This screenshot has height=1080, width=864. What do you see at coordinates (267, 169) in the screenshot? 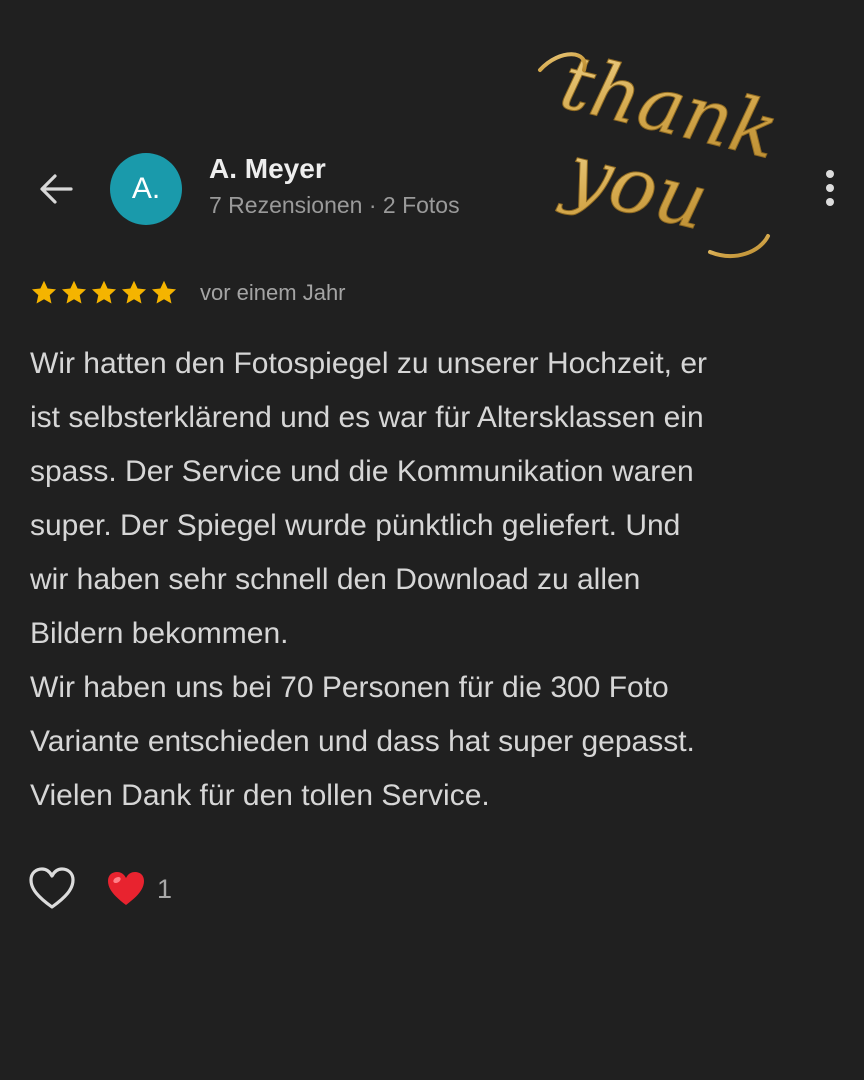
I see `reviewer-name: A. Meyer` at bounding box center [267, 169].